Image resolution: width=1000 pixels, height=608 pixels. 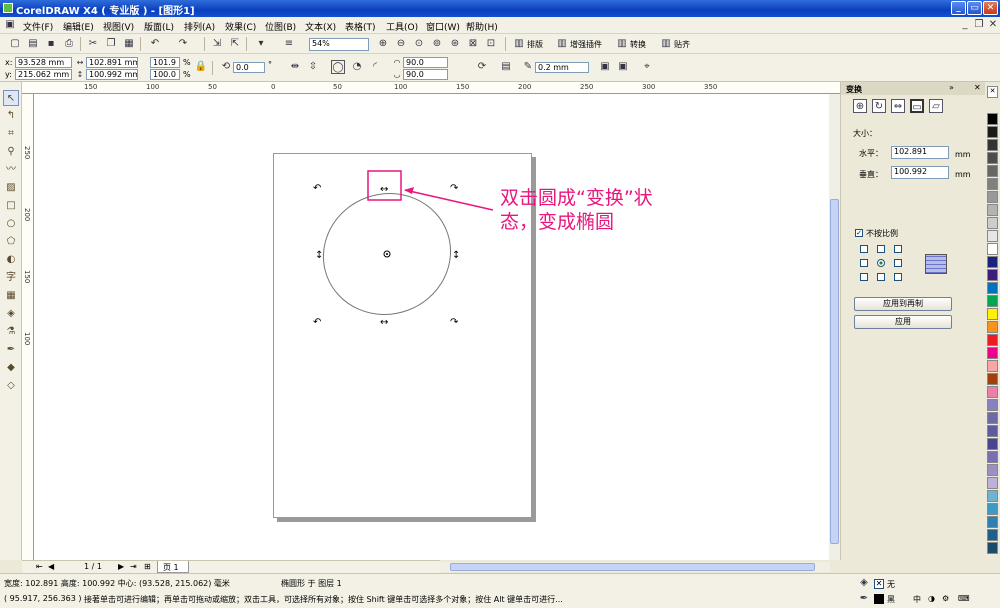 I want to click on color-palette: ✕, so click(x=992, y=330).